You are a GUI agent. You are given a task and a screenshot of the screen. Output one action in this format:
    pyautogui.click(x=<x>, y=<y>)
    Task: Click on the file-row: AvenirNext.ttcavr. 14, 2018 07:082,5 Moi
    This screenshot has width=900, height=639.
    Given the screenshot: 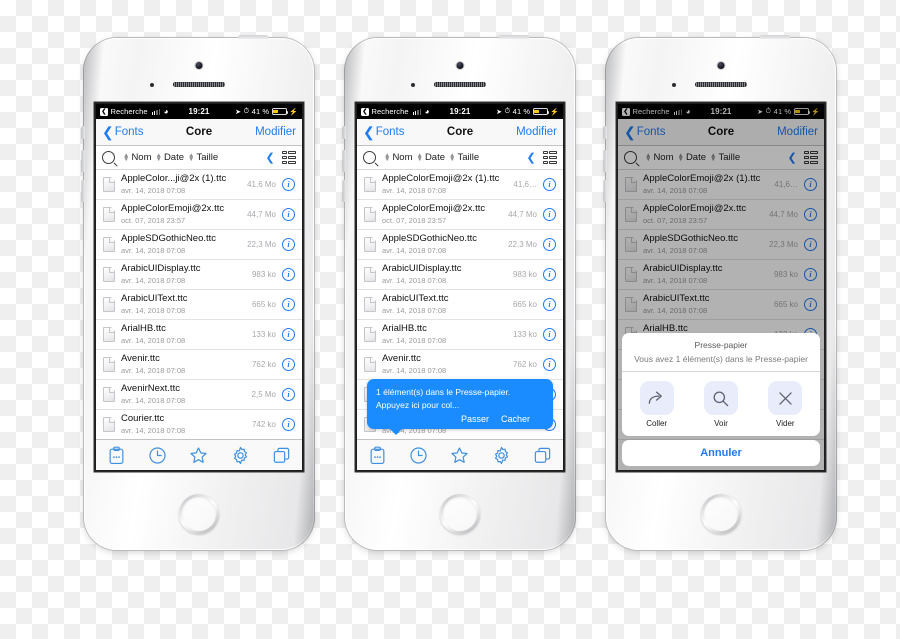 What is the action you would take?
    pyautogui.click(x=199, y=395)
    